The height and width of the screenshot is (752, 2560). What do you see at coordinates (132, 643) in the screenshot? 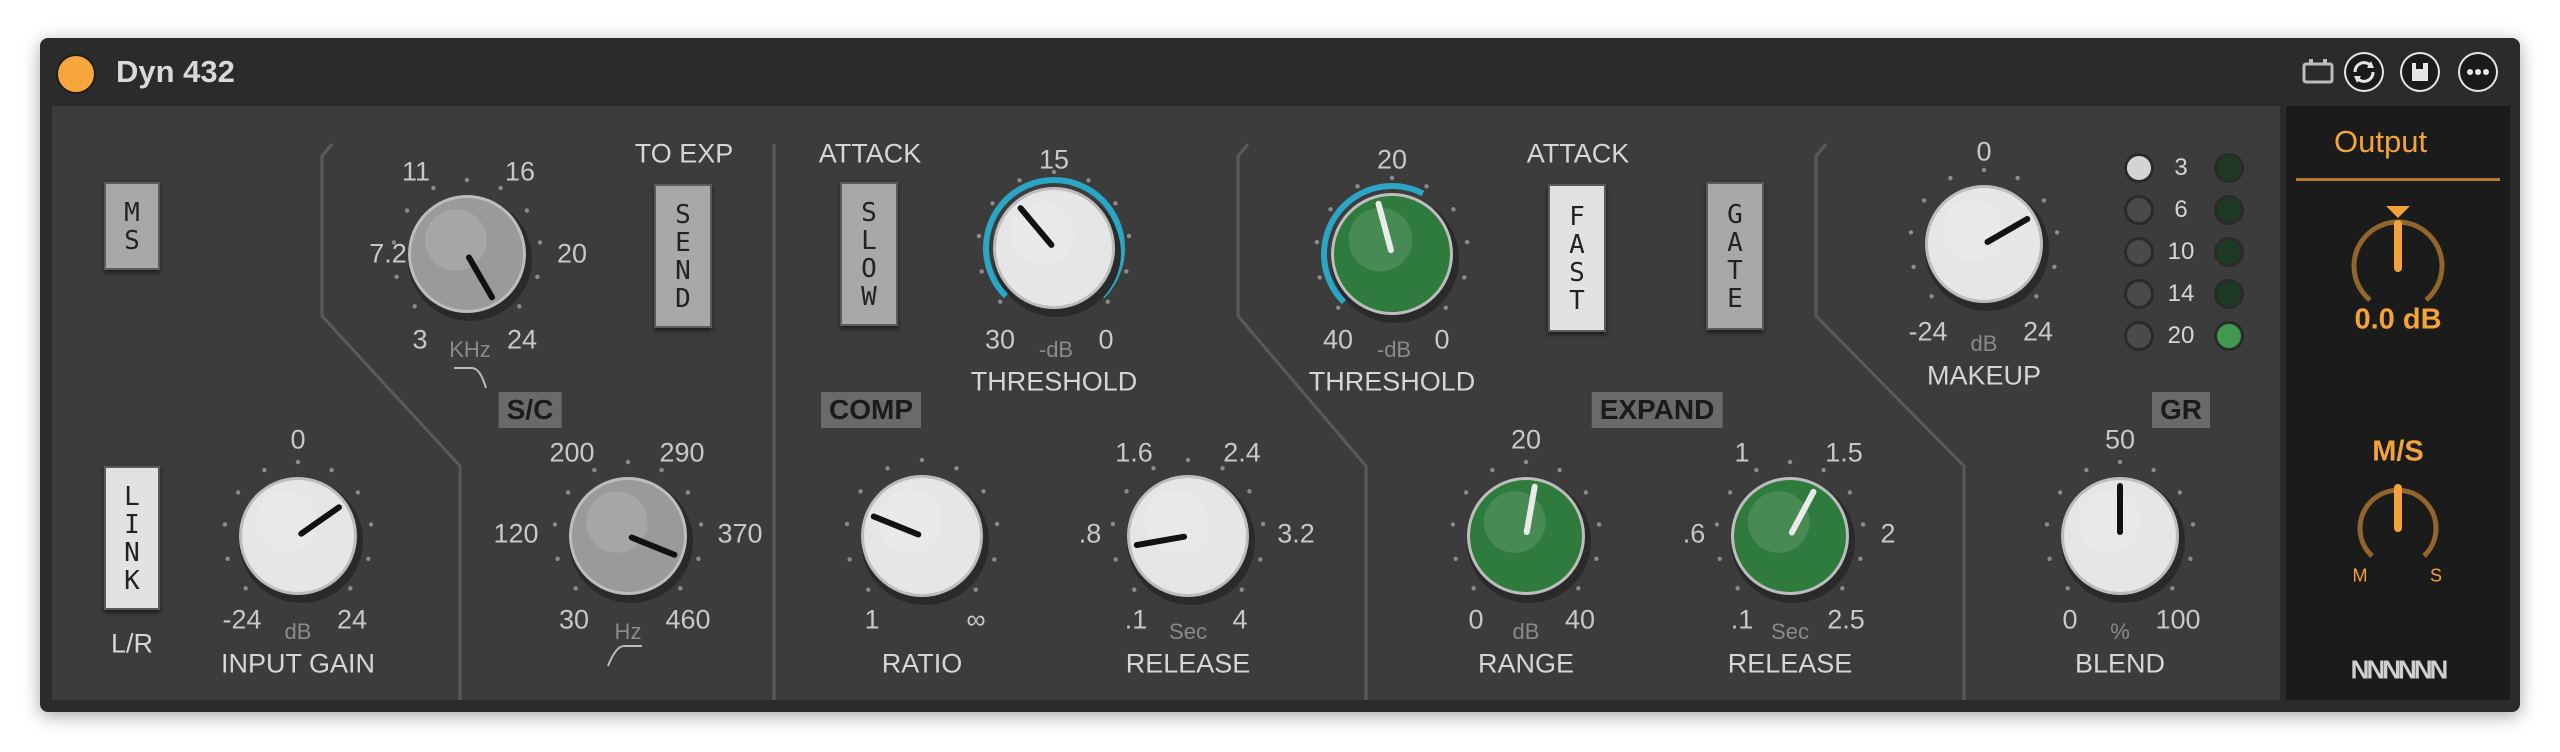
I see `lr-label: L/R` at bounding box center [132, 643].